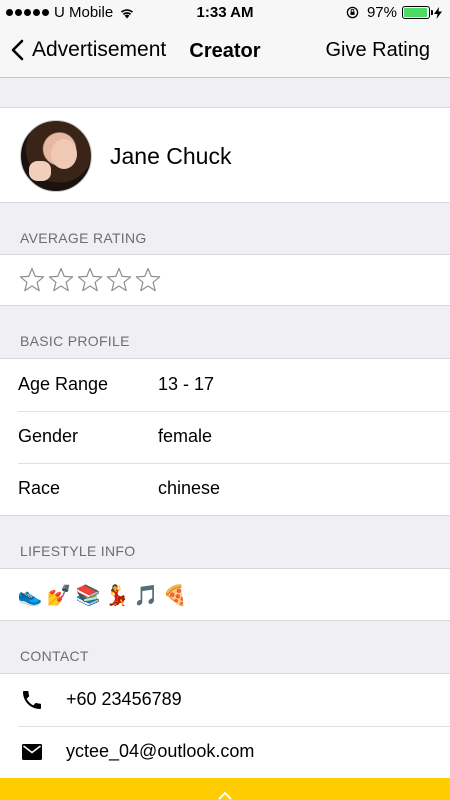 Image resolution: width=450 pixels, height=800 pixels. I want to click on lifestyle-row: 👟 💅 📚 💃 🎵 🍕, so click(225, 594).